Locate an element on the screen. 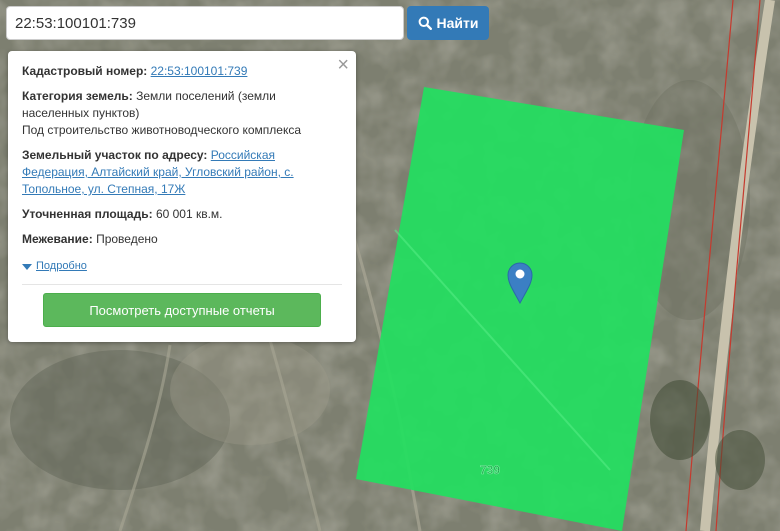 The width and height of the screenshot is (780, 531). tree-cluster is located at coordinates (680, 420).